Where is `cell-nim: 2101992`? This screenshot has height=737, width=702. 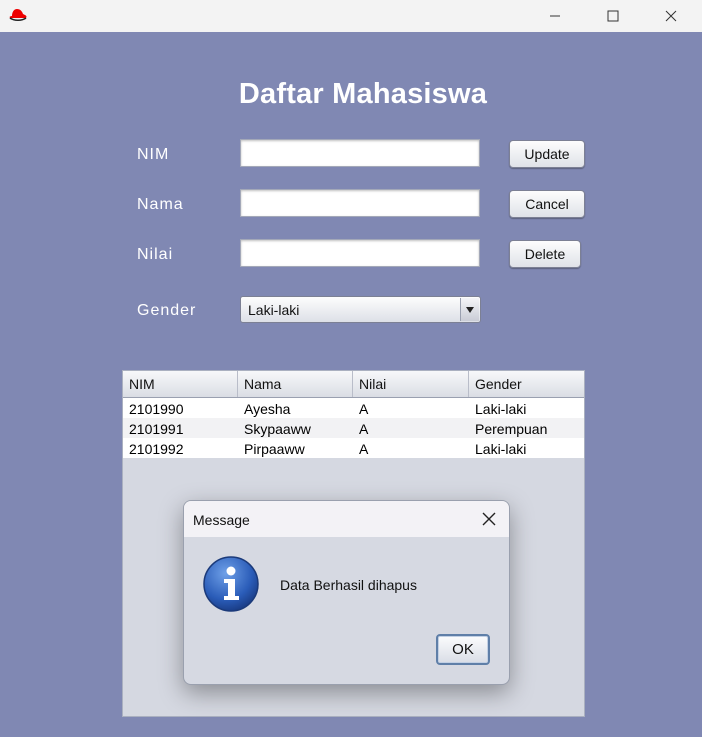 cell-nim: 2101992 is located at coordinates (156, 449).